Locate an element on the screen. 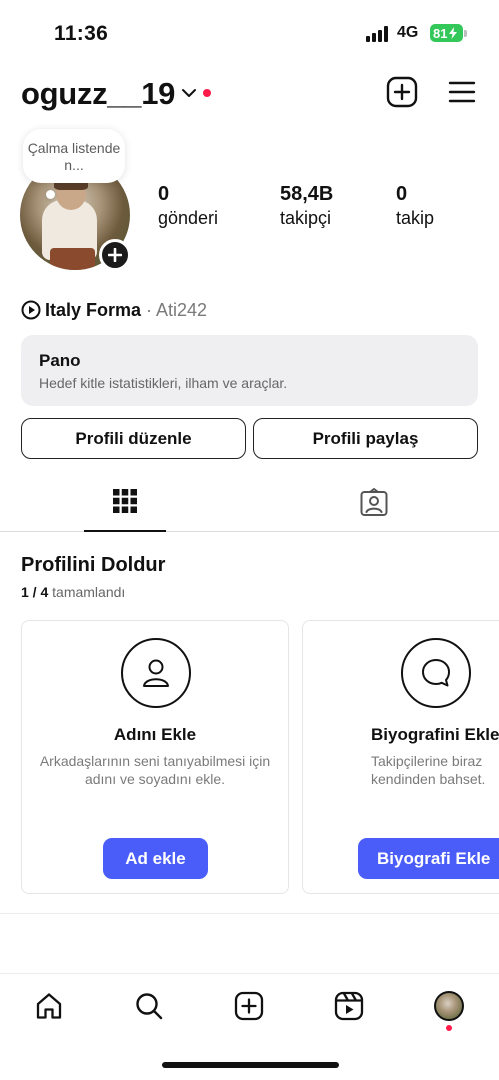 The image size is (499, 1080). stat-posts-label: gönderi is located at coordinates (188, 218).